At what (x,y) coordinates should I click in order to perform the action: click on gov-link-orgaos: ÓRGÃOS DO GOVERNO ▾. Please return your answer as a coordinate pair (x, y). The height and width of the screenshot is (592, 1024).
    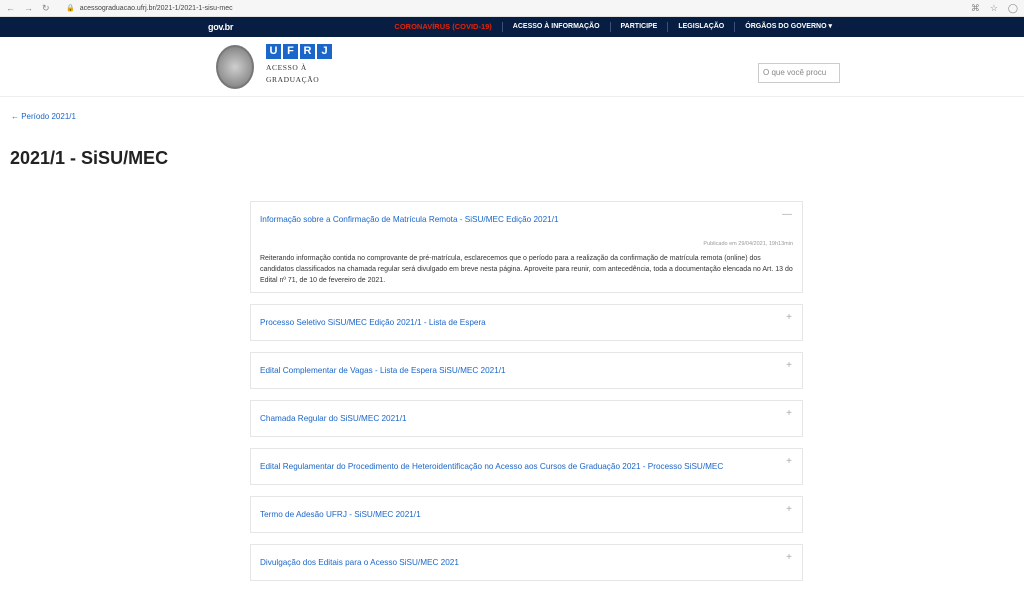
    Looking at the image, I should click on (788, 27).